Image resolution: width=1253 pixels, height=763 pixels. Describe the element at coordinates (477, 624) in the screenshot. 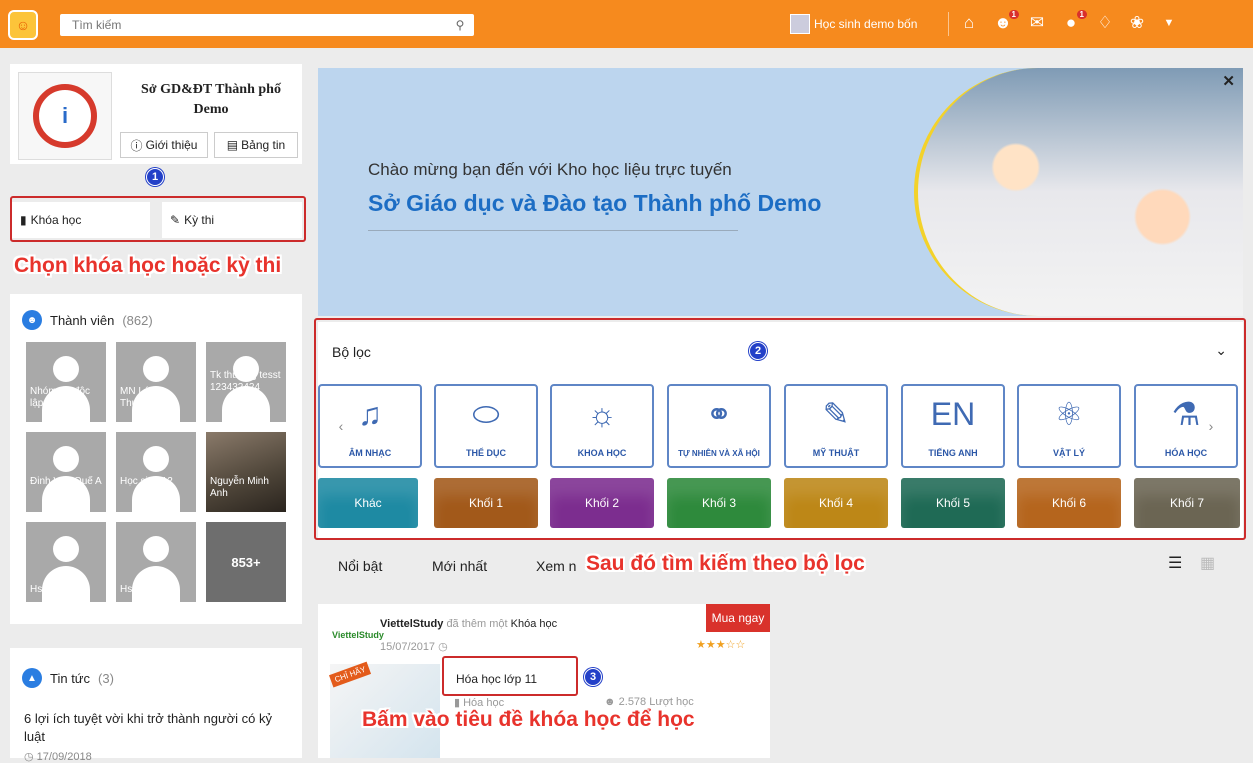

I see `course-action: đã thêm một` at that location.